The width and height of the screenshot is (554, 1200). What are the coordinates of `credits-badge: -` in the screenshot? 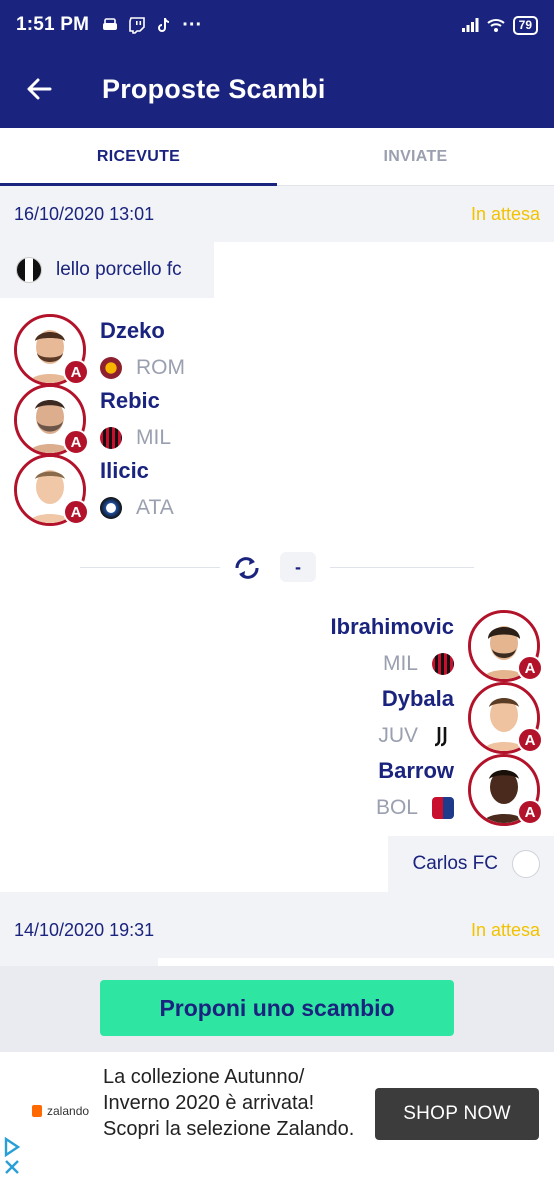 It's located at (298, 567).